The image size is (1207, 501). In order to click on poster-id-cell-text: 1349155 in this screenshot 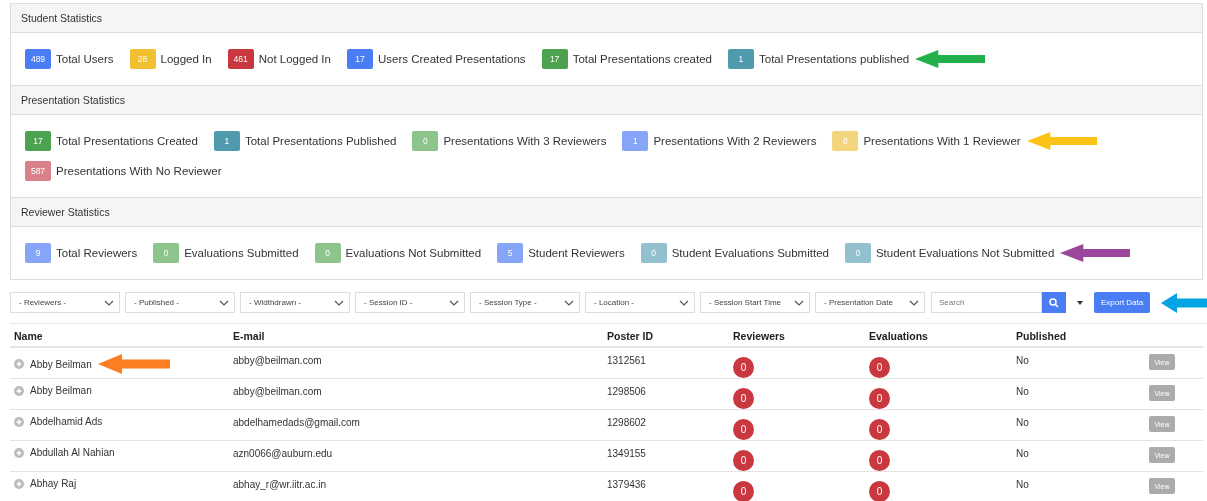, I will do `click(627, 453)`.